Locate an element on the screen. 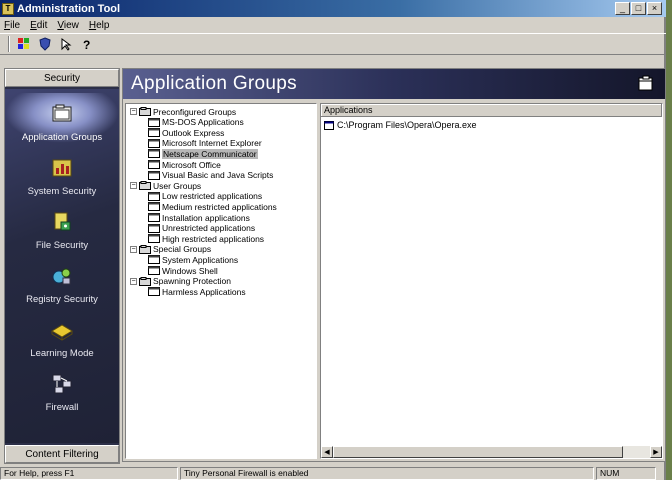 Image resolution: width=672 pixels, height=480 pixels. sidebar-item-firewall: Firewall is located at coordinates (62, 388).